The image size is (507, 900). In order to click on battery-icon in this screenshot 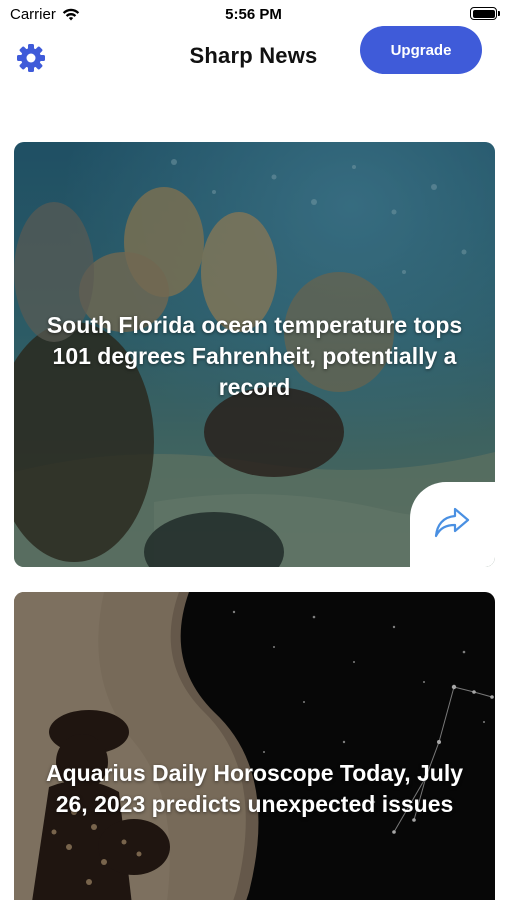, I will do `click(485, 13)`.